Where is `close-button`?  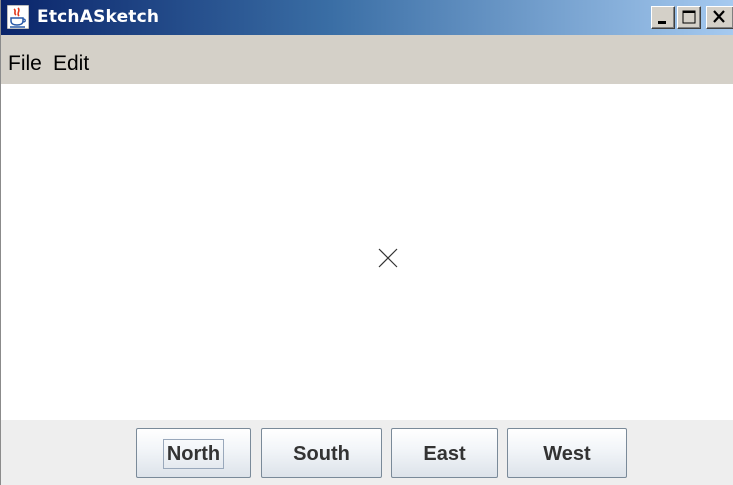
close-button is located at coordinates (719, 17).